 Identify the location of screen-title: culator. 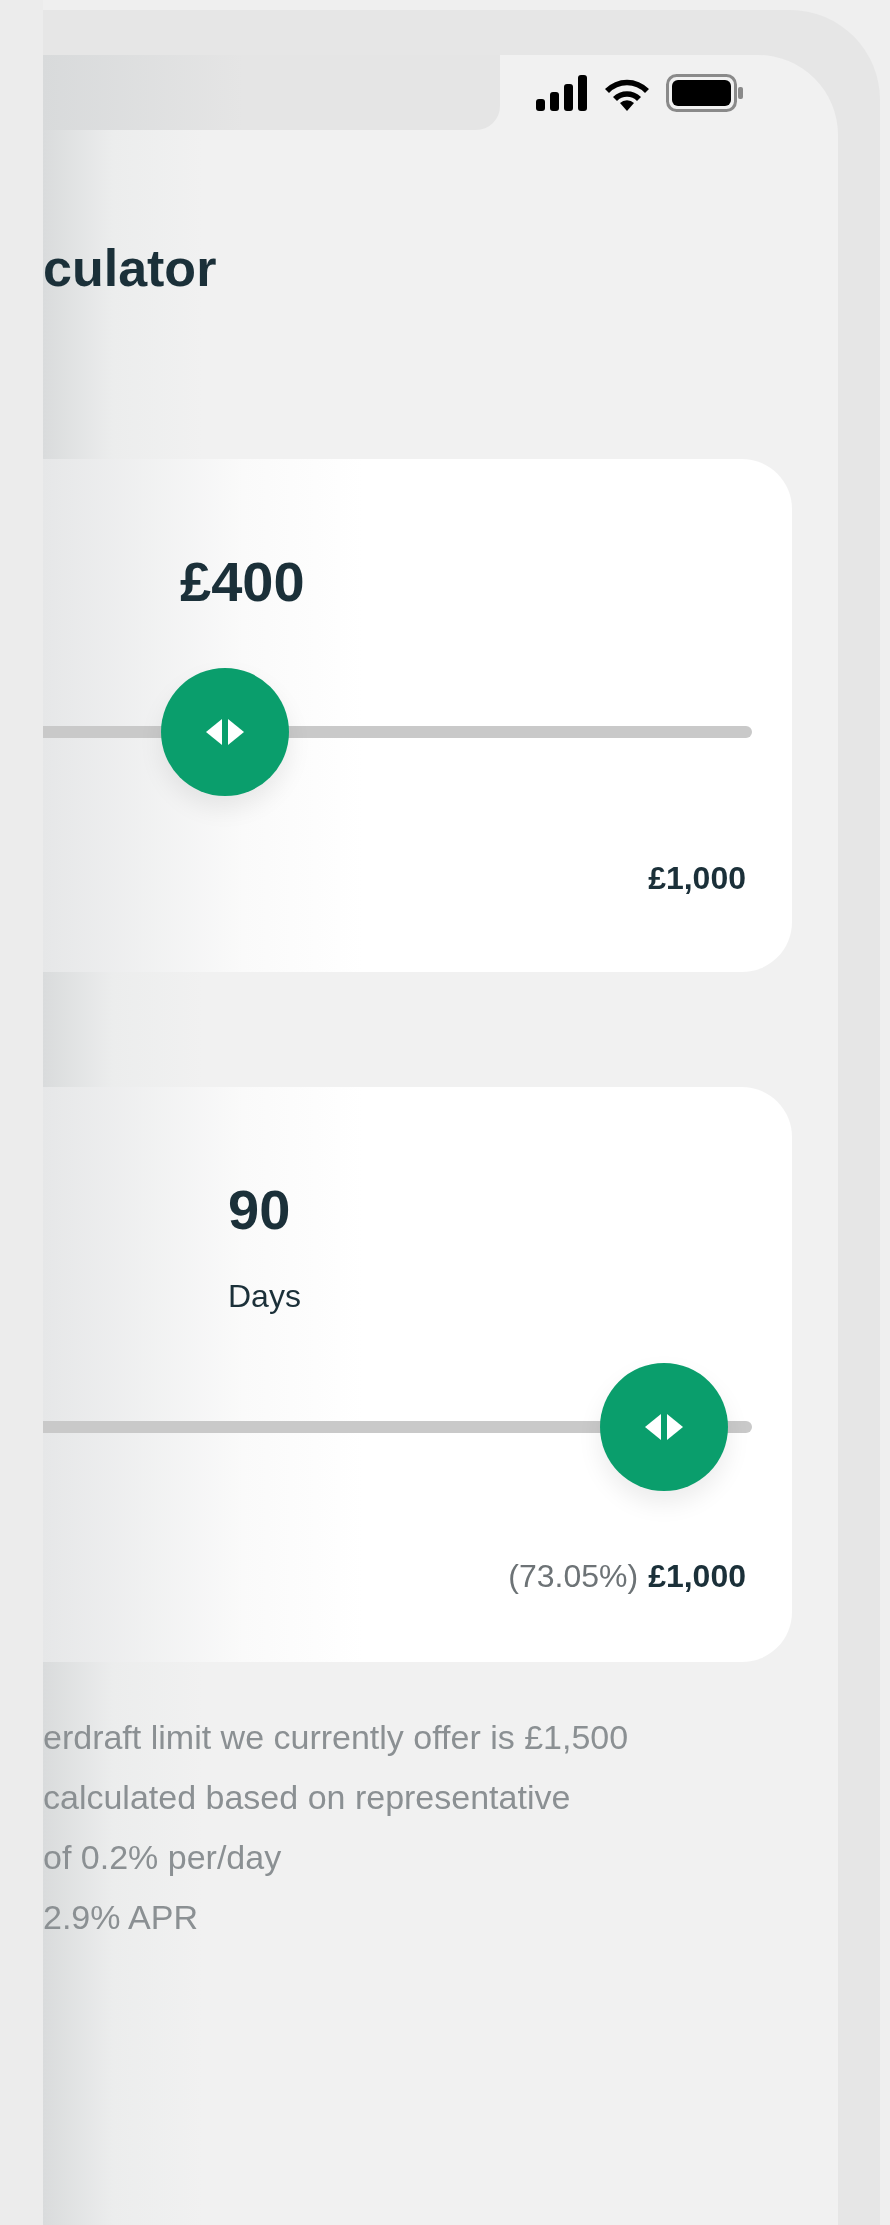
(130, 268).